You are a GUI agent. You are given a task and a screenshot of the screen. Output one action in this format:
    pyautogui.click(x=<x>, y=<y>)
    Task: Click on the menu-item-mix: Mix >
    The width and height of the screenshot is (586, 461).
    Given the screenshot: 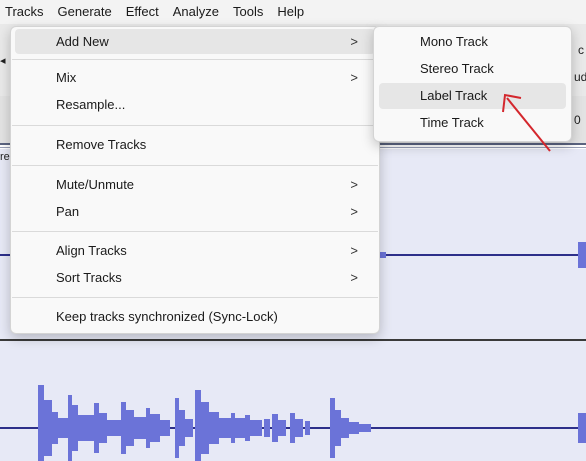 What is the action you would take?
    pyautogui.click(x=195, y=77)
    